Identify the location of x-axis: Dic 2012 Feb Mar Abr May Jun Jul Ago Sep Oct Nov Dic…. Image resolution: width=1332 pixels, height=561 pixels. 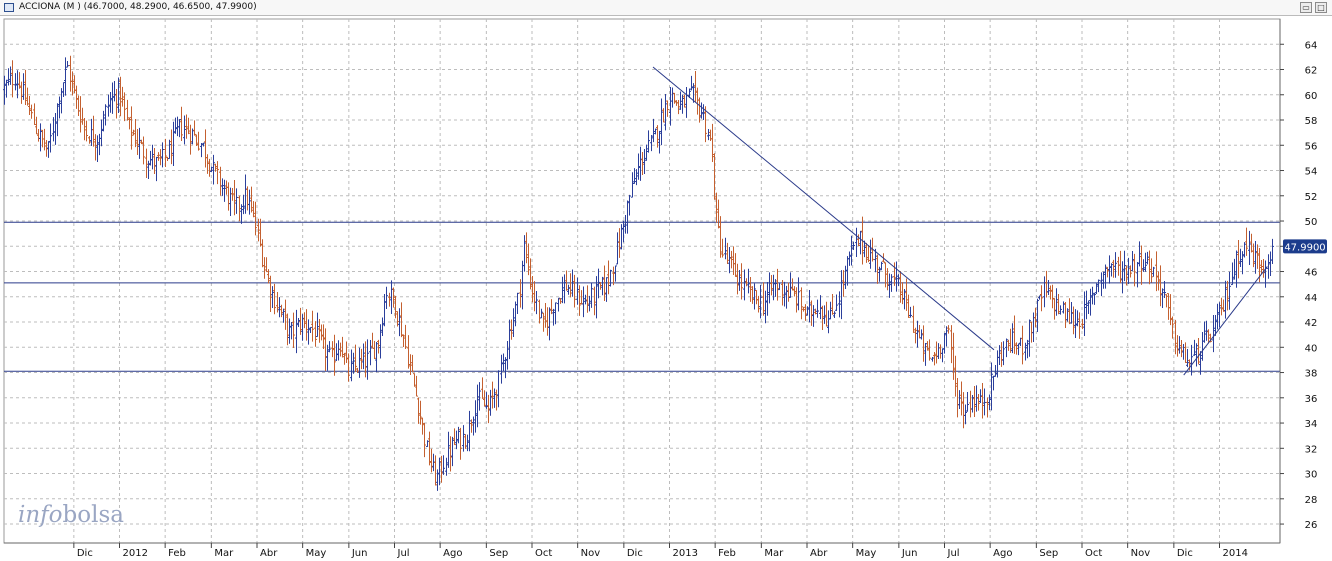
(660, 551).